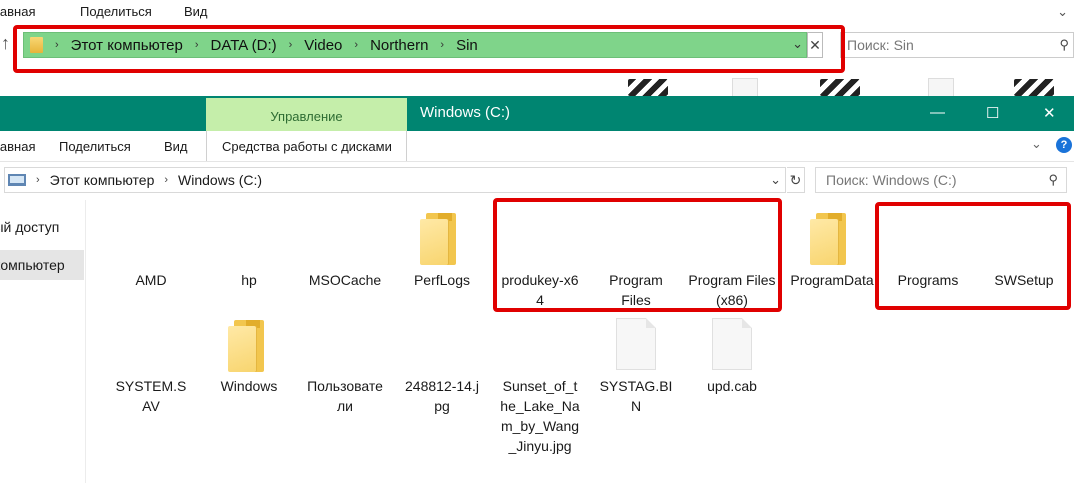  What do you see at coordinates (176, 146) in the screenshot?
I see `tab-view: Вид` at bounding box center [176, 146].